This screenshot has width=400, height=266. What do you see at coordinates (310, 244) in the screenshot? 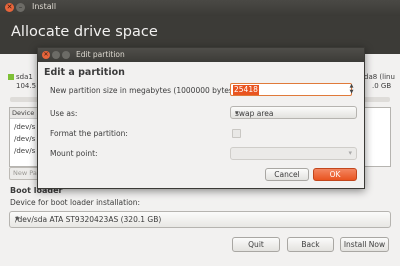
I see `back-button: Back` at bounding box center [310, 244].